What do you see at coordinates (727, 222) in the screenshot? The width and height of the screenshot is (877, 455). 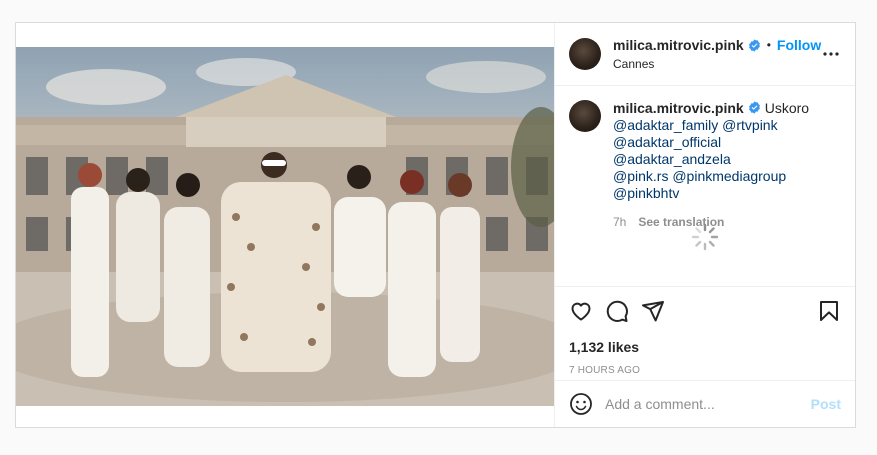 I see `caption-meta: 7h See translation` at bounding box center [727, 222].